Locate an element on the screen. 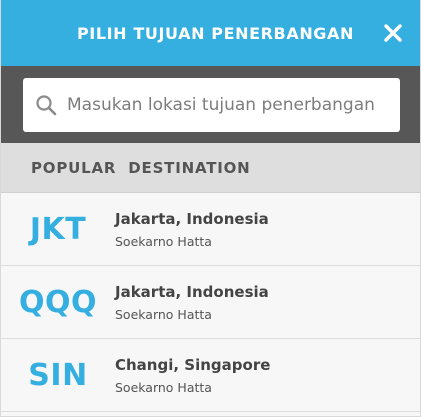 Image resolution: width=421 pixels, height=417 pixels. search-box is located at coordinates (211, 105).